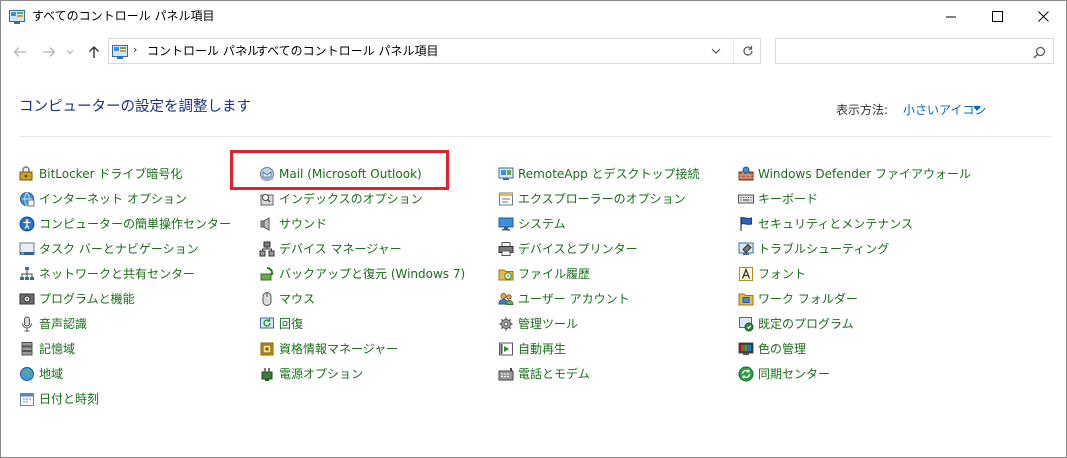 This screenshot has height=458, width=1067. I want to click on credential-icon, so click(267, 349).